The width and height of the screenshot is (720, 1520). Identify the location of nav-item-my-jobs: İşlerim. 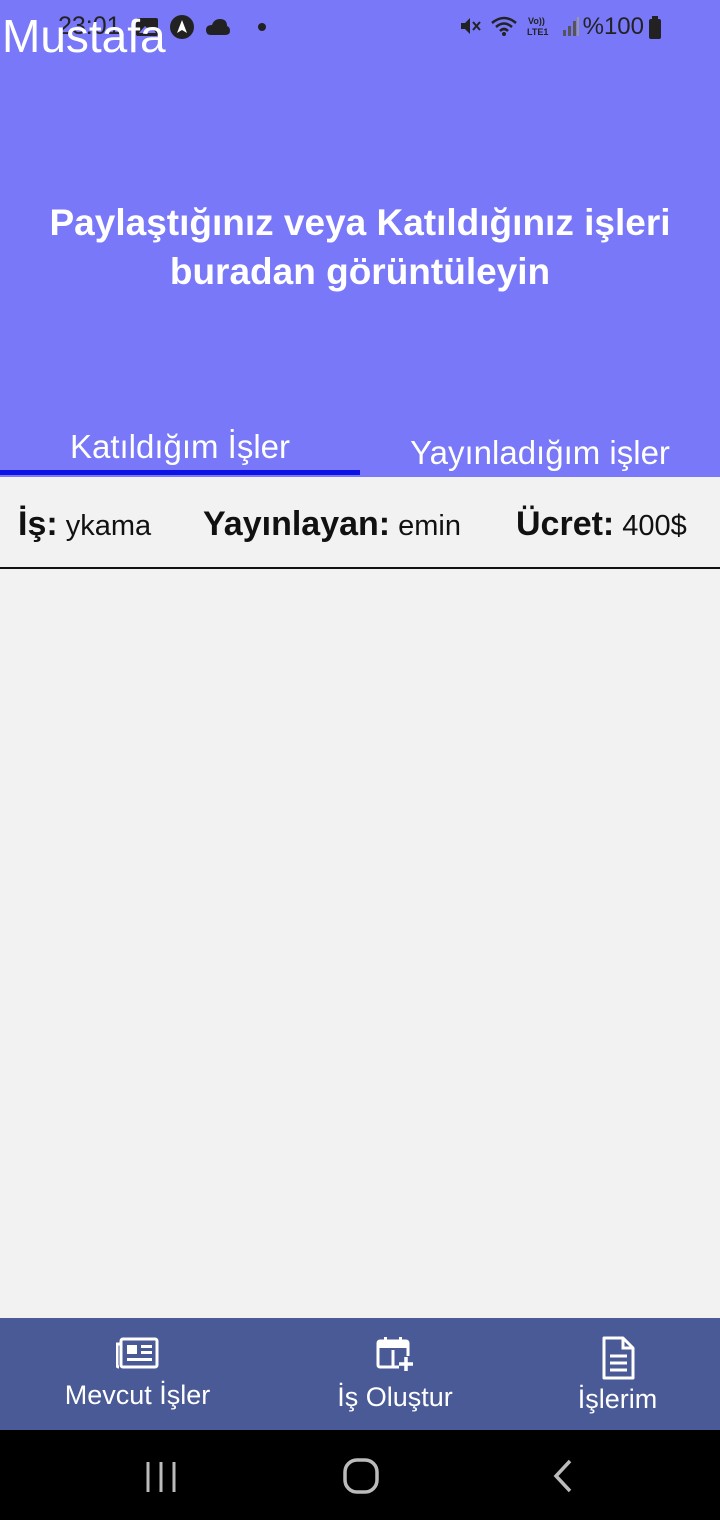
(617, 1374).